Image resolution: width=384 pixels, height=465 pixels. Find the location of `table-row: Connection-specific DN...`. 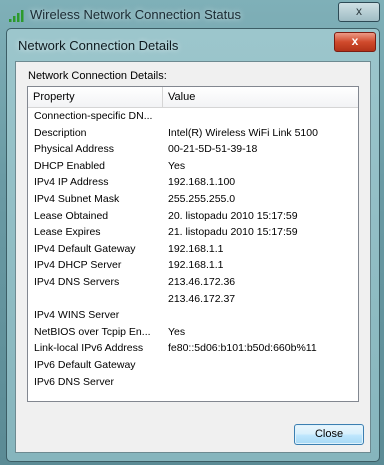

table-row: Connection-specific DN... is located at coordinates (193, 116).